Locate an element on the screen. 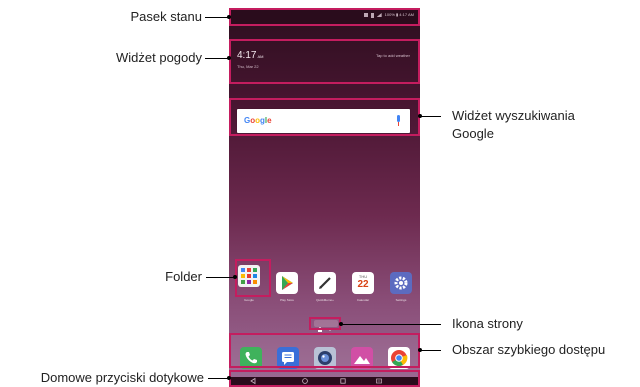 Image resolution: width=640 pixels, height=387 pixels. app-label: Settings is located at coordinates (401, 300).